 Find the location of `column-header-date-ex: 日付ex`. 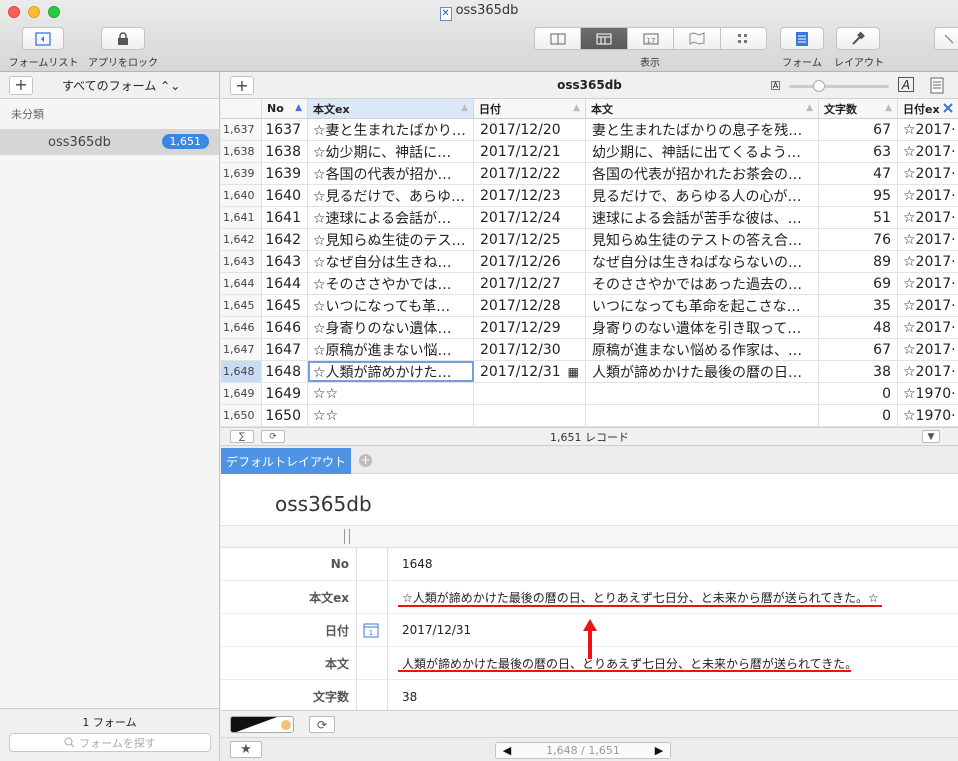

column-header-date-ex: 日付ex is located at coordinates (928, 108).